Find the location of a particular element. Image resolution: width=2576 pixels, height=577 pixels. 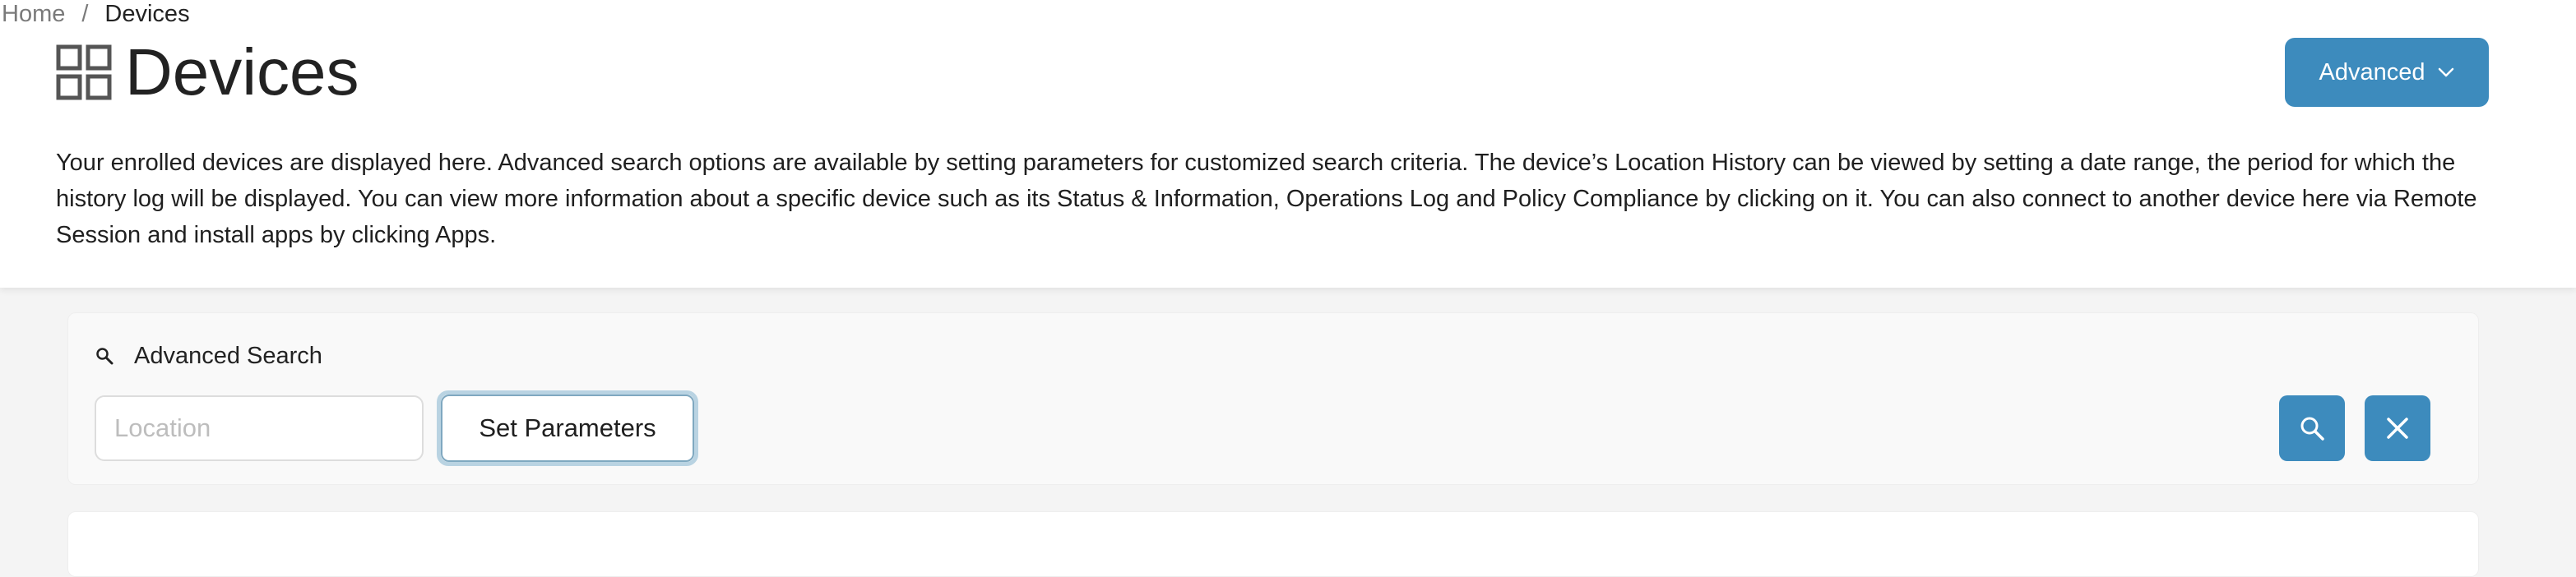

page-title-row: Devices is located at coordinates (208, 72).